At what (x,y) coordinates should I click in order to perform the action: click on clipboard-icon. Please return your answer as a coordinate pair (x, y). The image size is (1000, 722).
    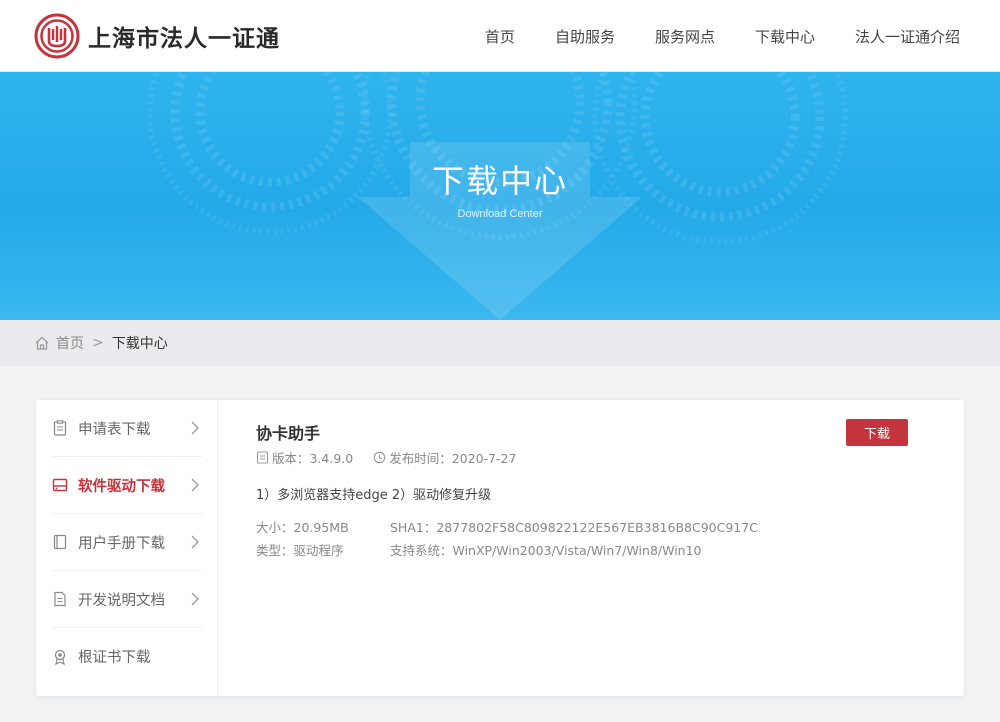
    Looking at the image, I should click on (60, 428).